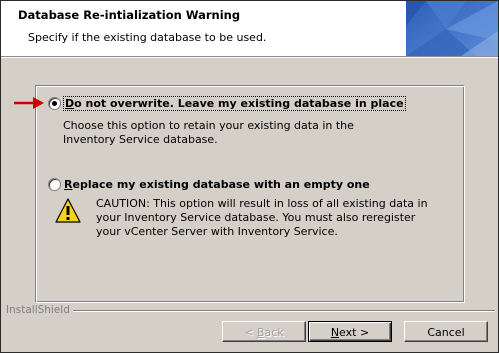  I want to click on cancel-button: Cancel, so click(446, 331).